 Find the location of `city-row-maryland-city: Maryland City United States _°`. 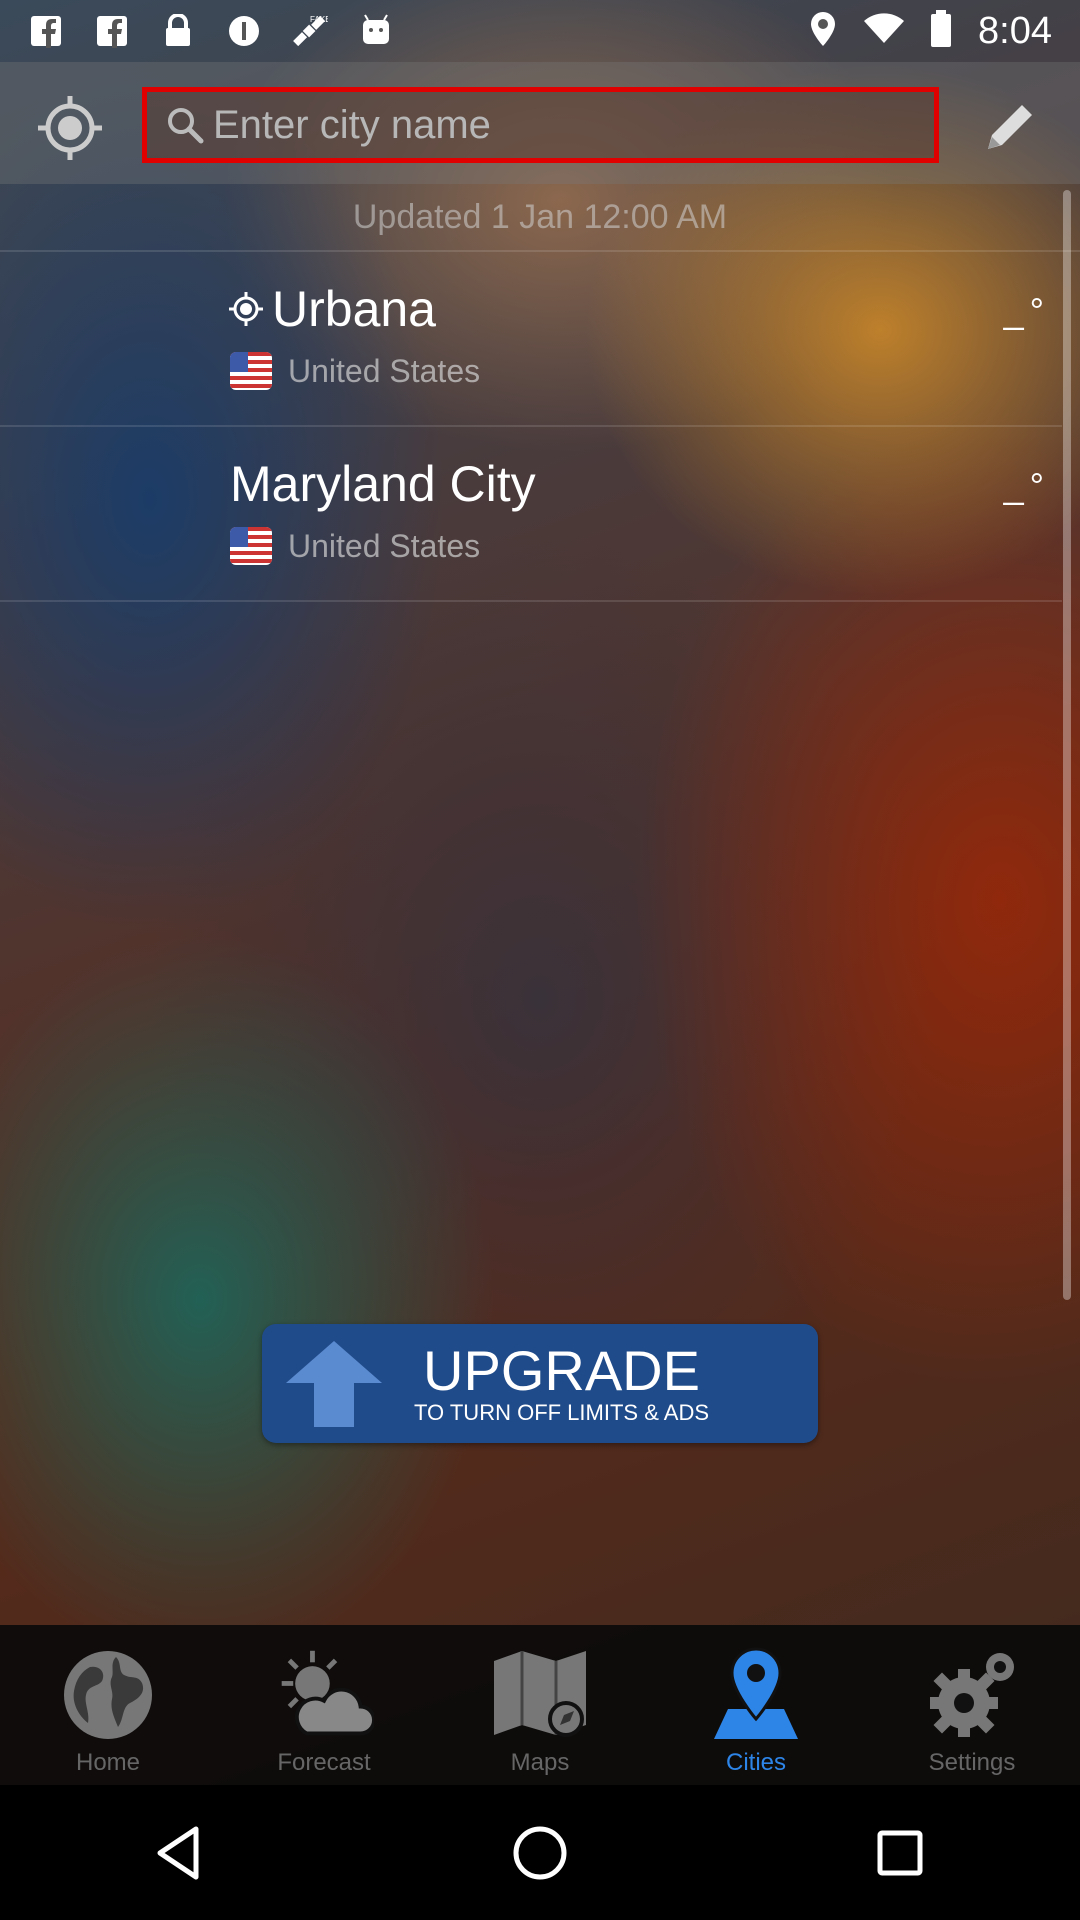

city-row-maryland-city: Maryland City United States _° is located at coordinates (531, 514).